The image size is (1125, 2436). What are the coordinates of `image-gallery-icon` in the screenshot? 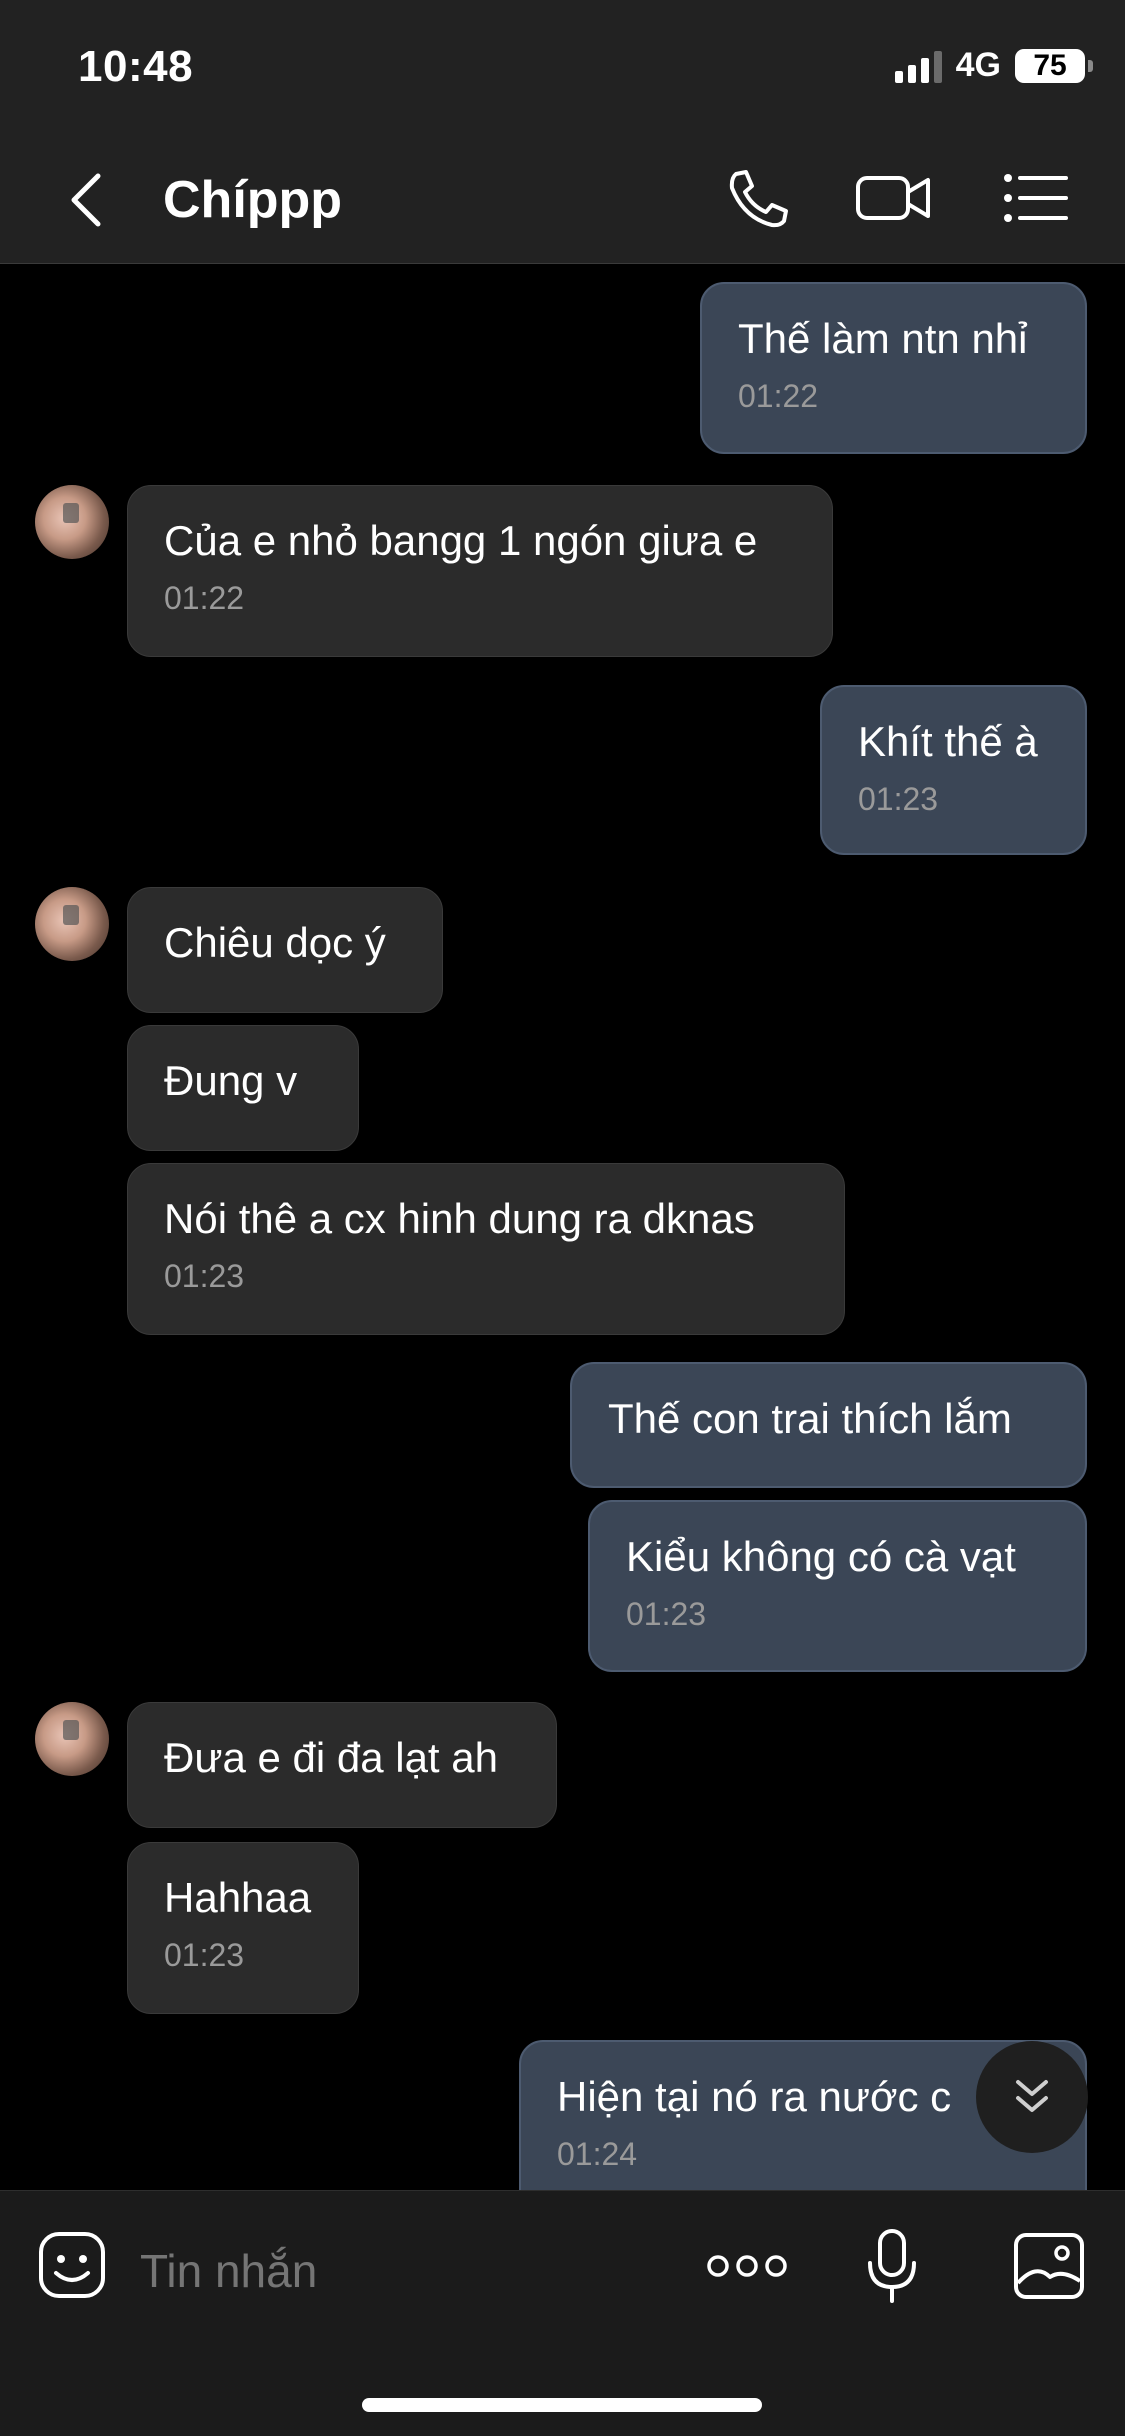 It's located at (1049, 2266).